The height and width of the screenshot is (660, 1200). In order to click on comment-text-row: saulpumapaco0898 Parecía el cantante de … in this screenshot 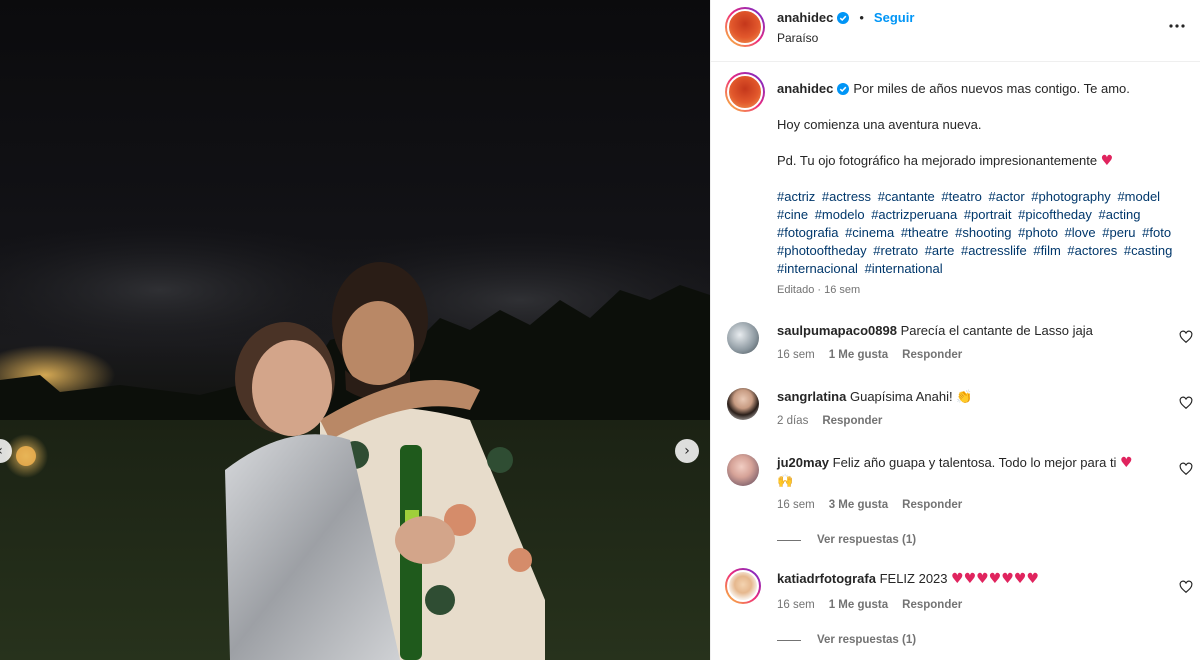, I will do `click(970, 331)`.